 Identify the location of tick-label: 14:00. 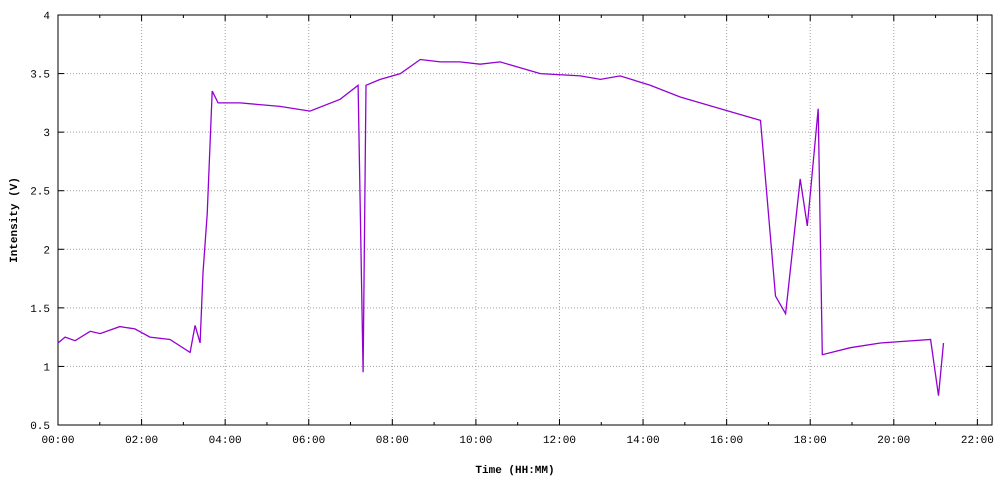
(643, 441).